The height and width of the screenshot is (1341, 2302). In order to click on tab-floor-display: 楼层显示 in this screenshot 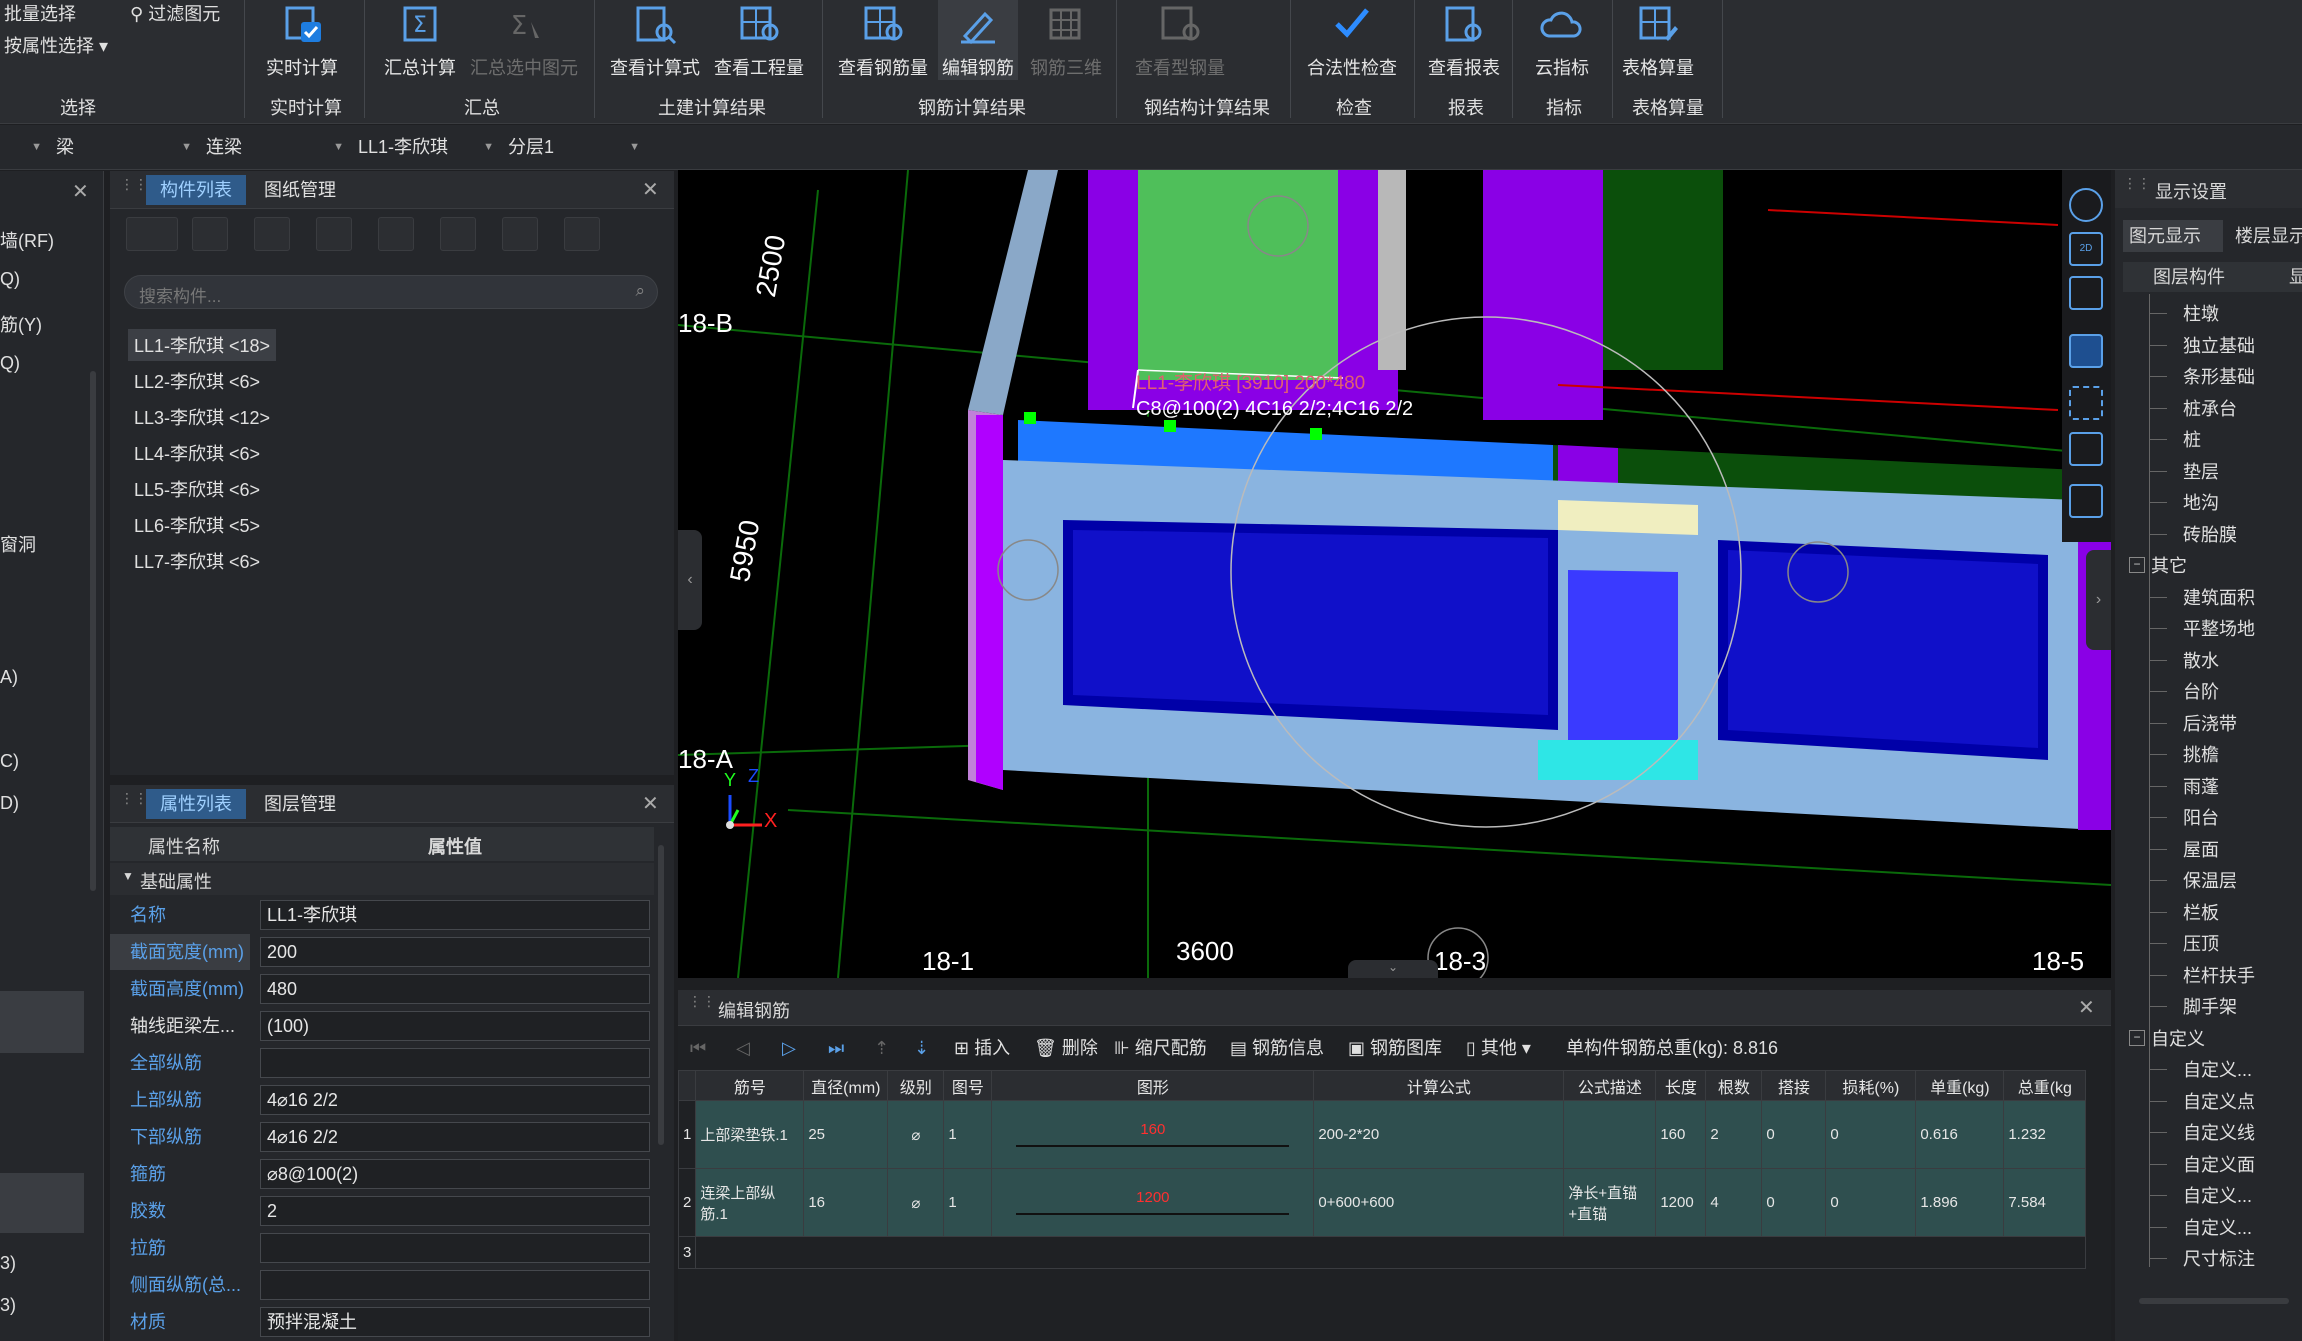, I will do `click(2265, 236)`.